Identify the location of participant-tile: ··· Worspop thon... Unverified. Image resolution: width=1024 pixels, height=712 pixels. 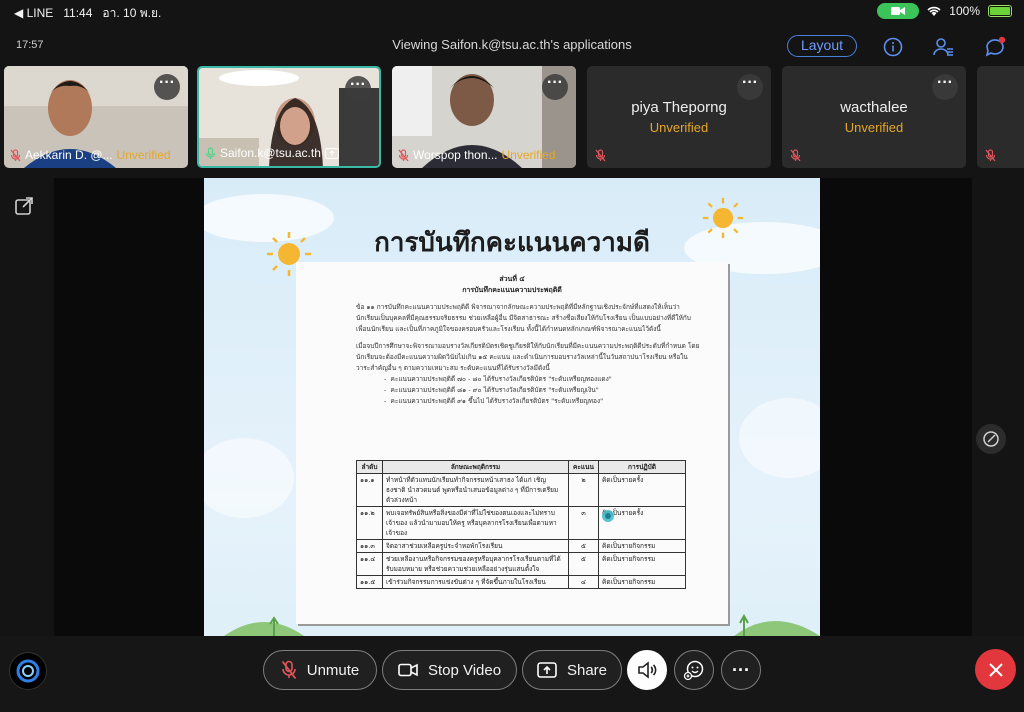
(484, 117).